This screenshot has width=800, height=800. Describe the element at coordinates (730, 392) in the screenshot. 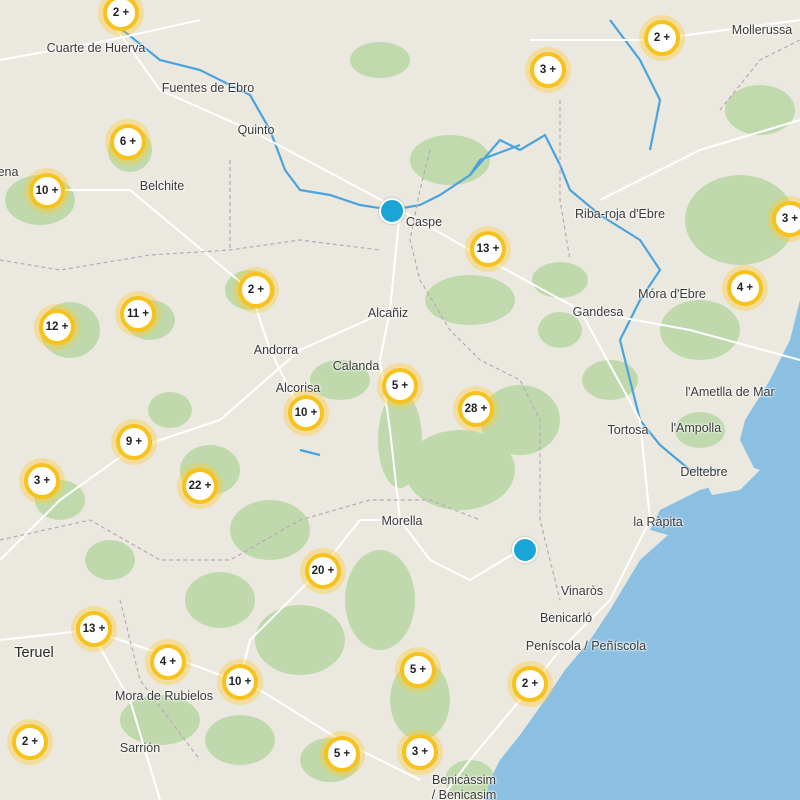

I see `place-label: l'Ametlla de Mar` at that location.